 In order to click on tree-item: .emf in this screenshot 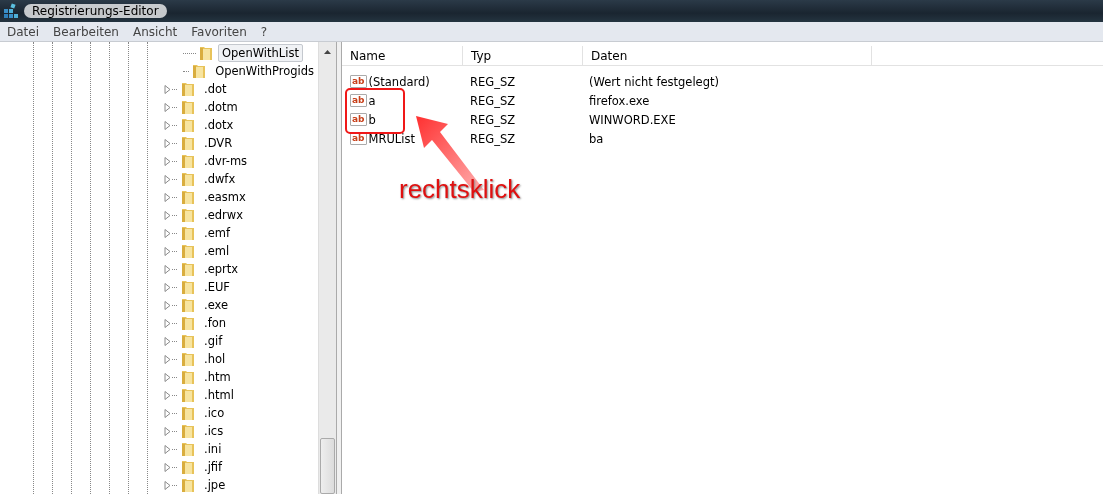, I will do `click(217, 233)`.